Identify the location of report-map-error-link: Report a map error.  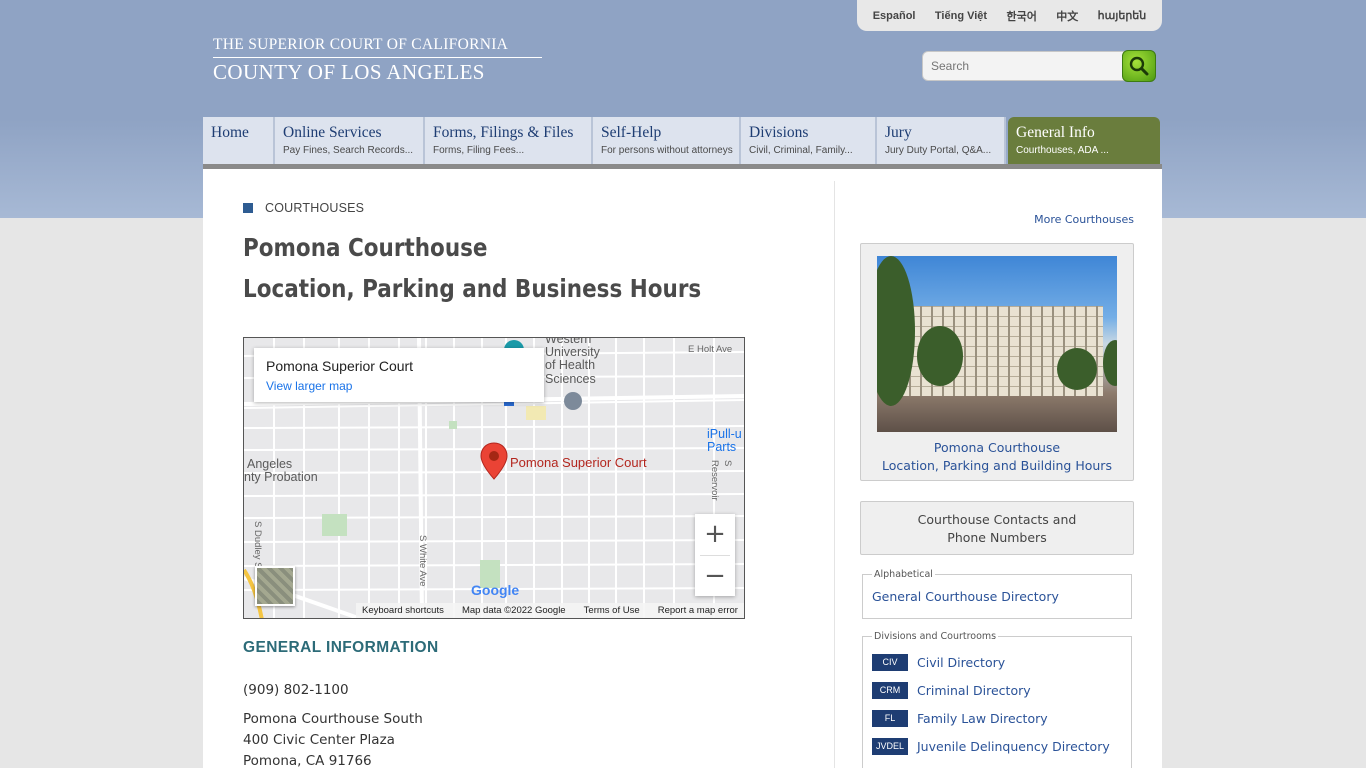
(698, 610).